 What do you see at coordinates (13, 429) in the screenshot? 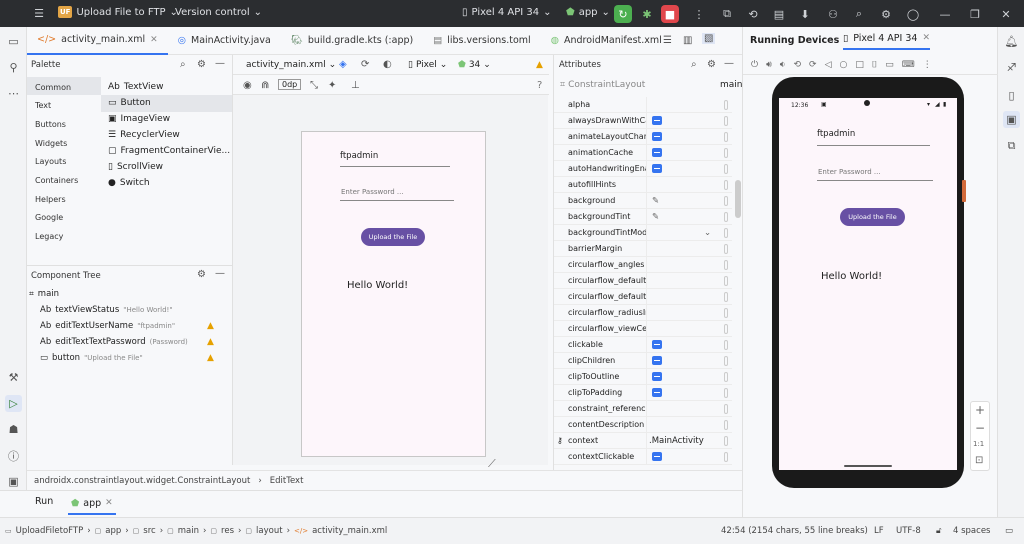
I see `logcat-icon: ☗` at bounding box center [13, 429].